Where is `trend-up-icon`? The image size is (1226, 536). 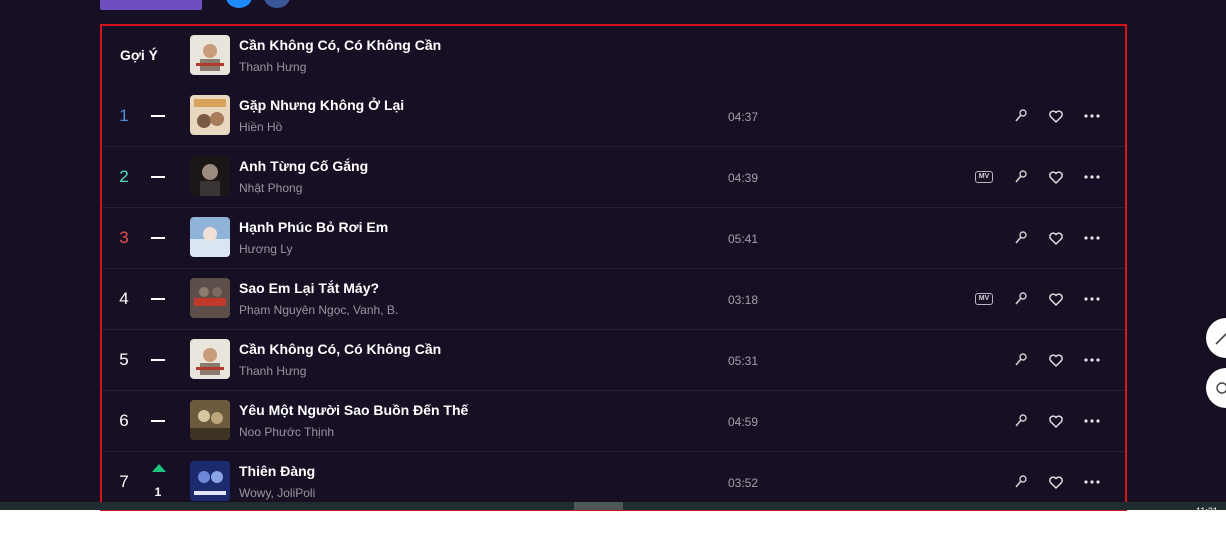
trend-up-icon is located at coordinates (159, 468).